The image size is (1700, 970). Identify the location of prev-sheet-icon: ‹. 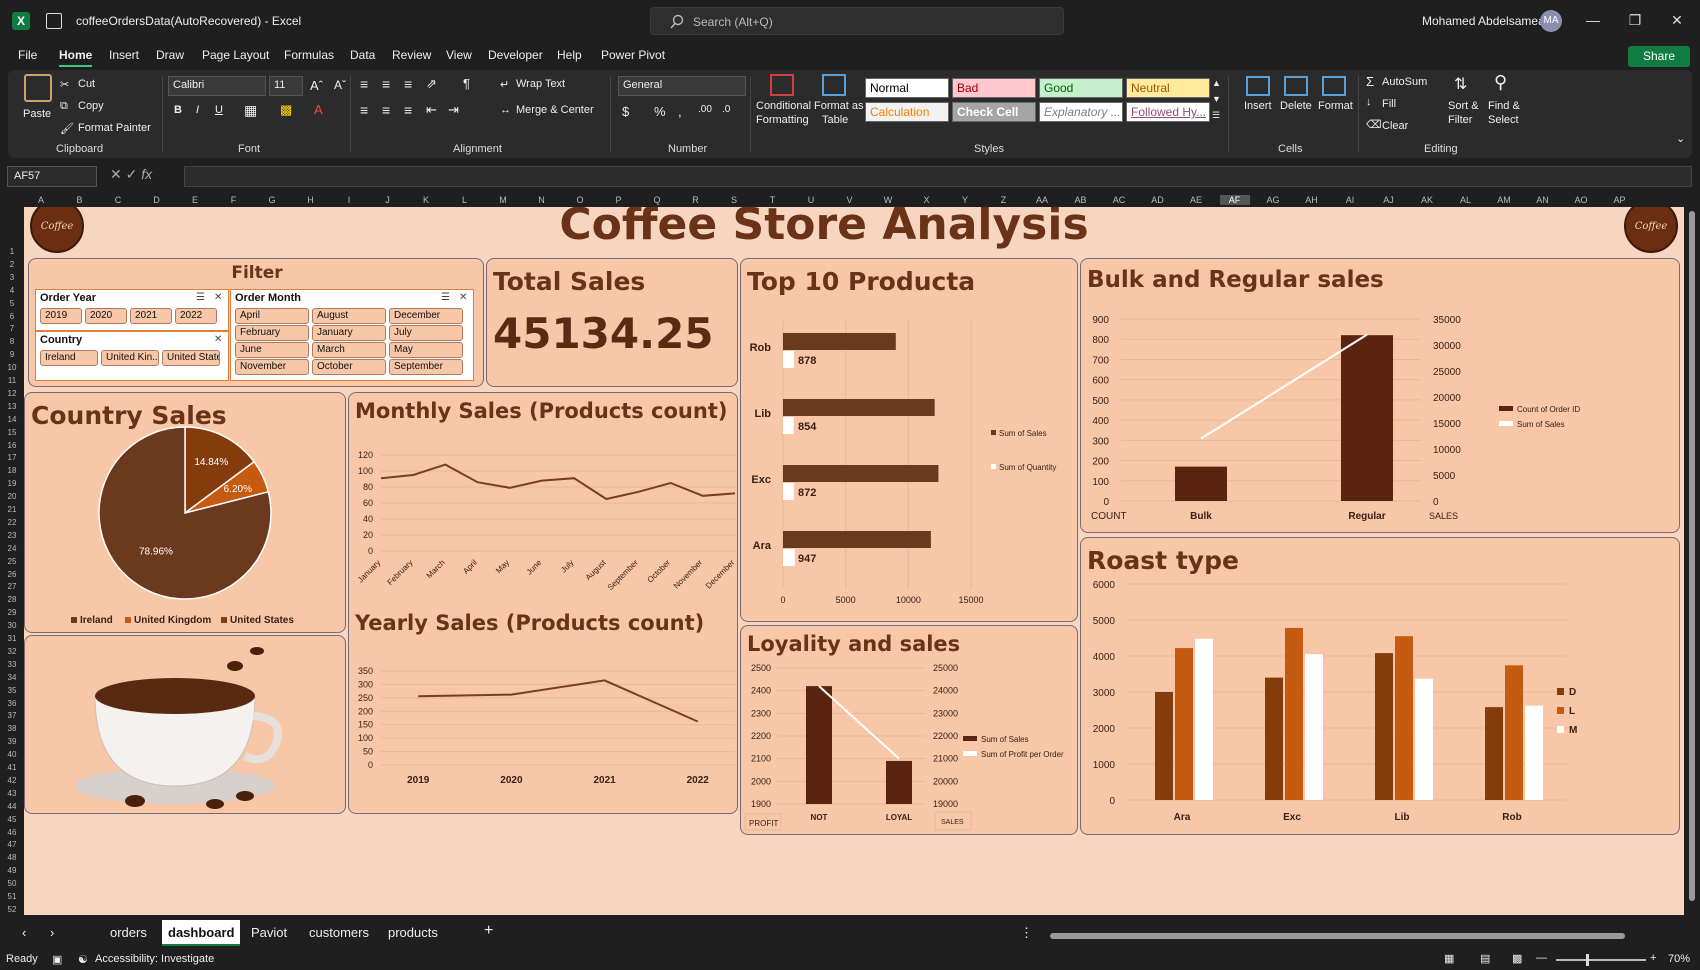
(24, 932).